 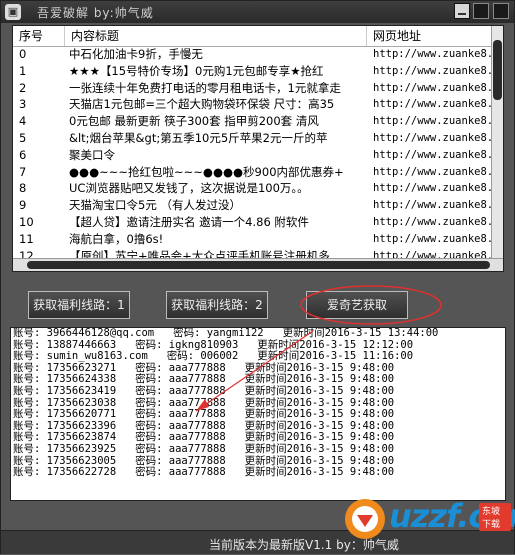 I want to click on row-title: 【超人贷】邀请注册实名 邀请一个4.86 附软件, so click(x=189, y=221).